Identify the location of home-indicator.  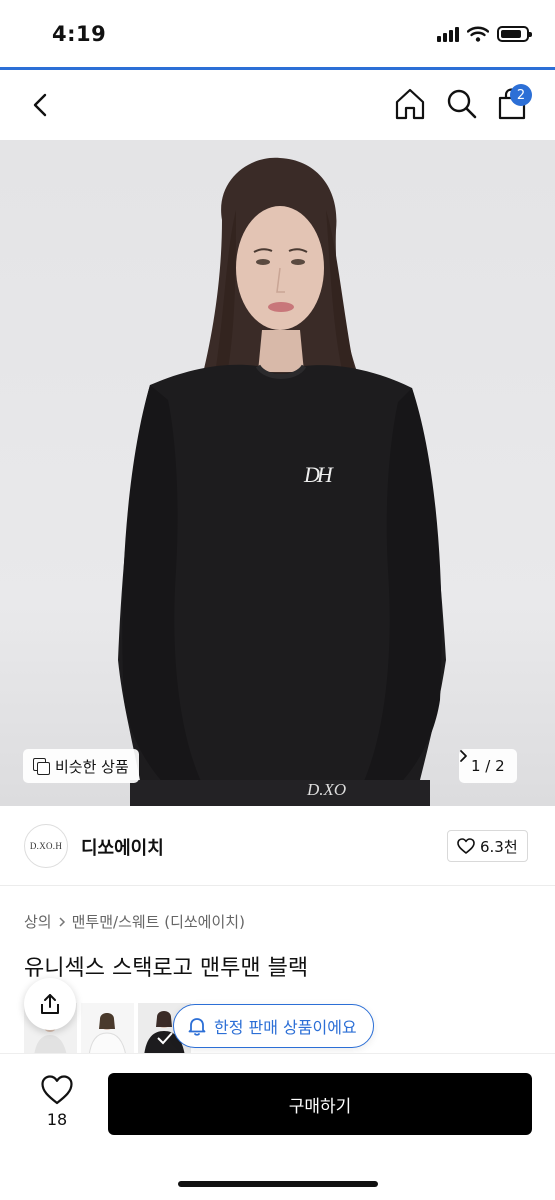
(278, 1184).